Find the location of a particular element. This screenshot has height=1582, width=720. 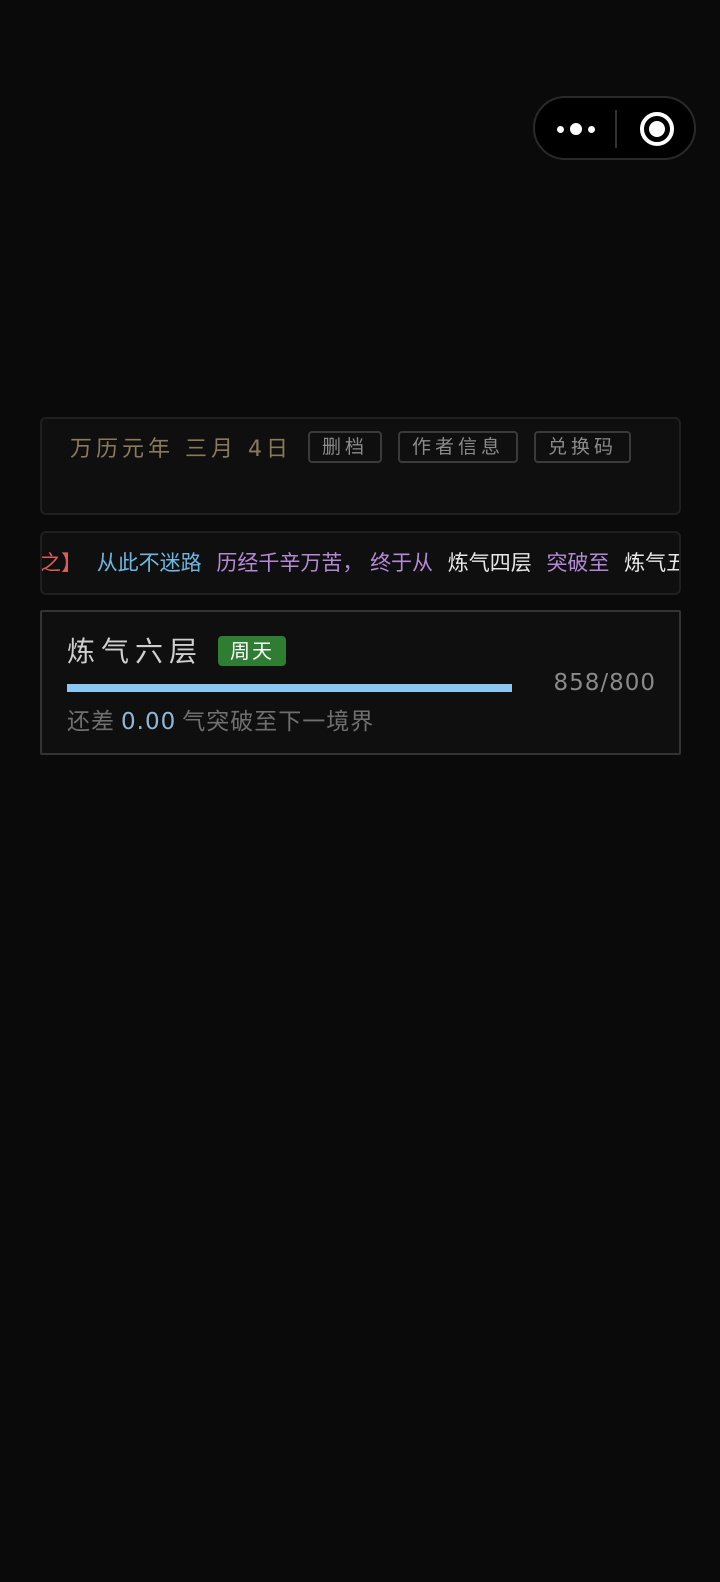

cultivation-badge: 周天 is located at coordinates (252, 651).